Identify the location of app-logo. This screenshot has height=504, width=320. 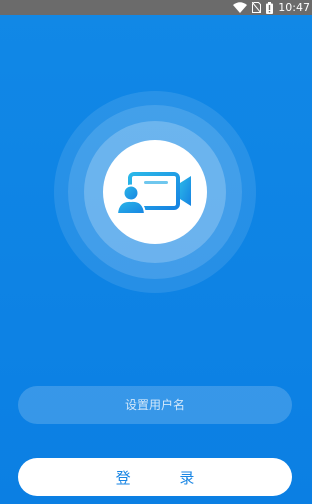
(155, 192).